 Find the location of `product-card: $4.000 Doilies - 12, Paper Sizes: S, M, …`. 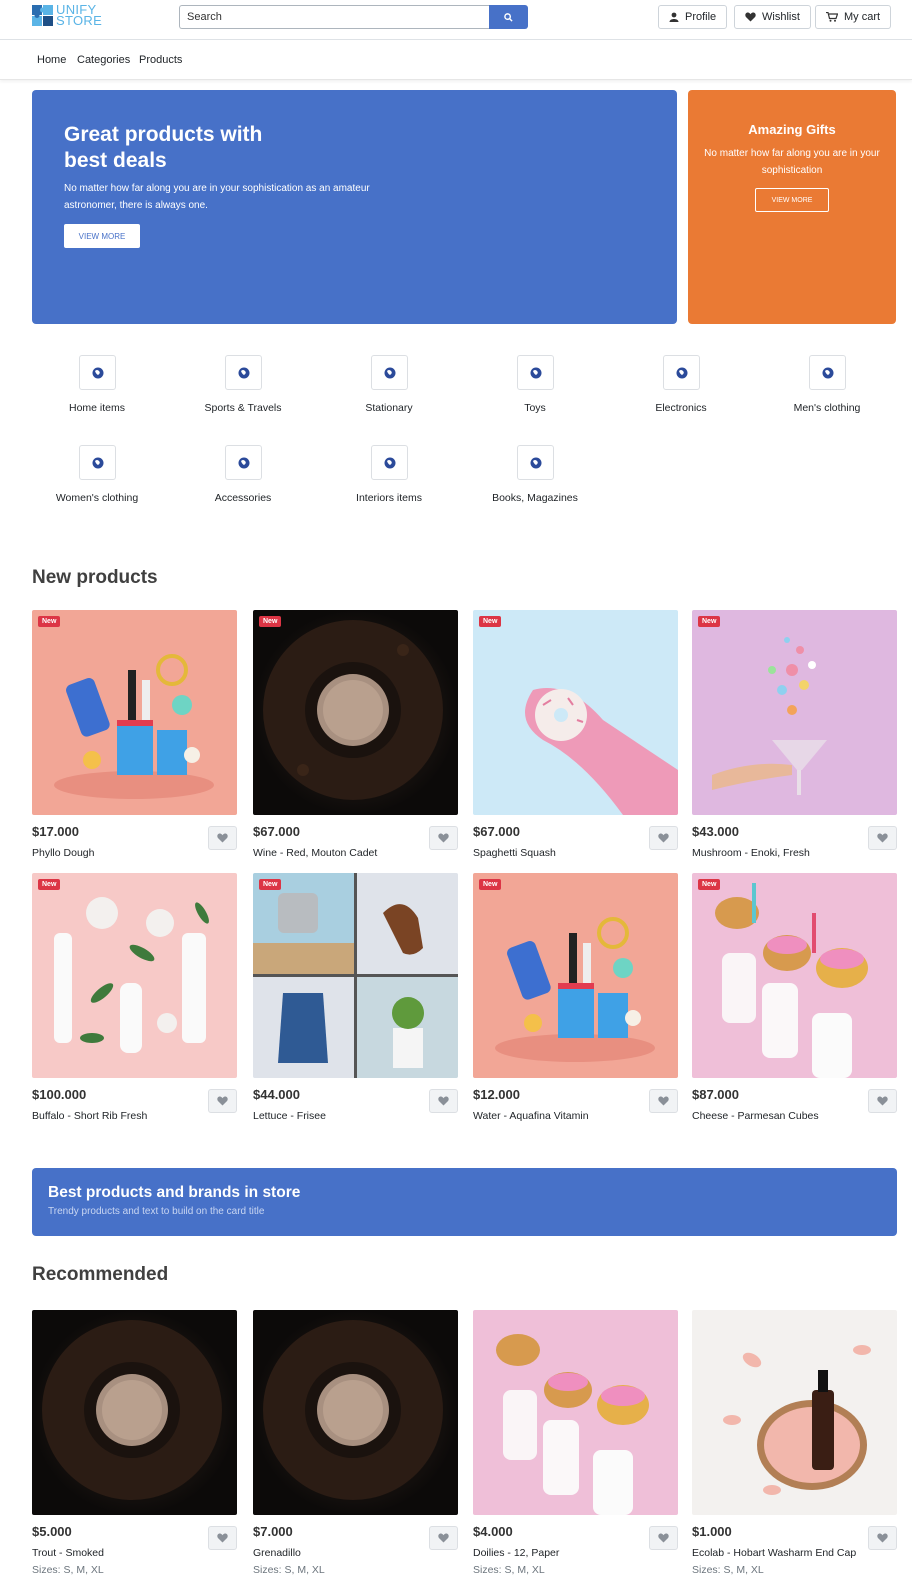

product-card: $4.000 Doilies - 12, Paper Sizes: S, M, … is located at coordinates (575, 1443).